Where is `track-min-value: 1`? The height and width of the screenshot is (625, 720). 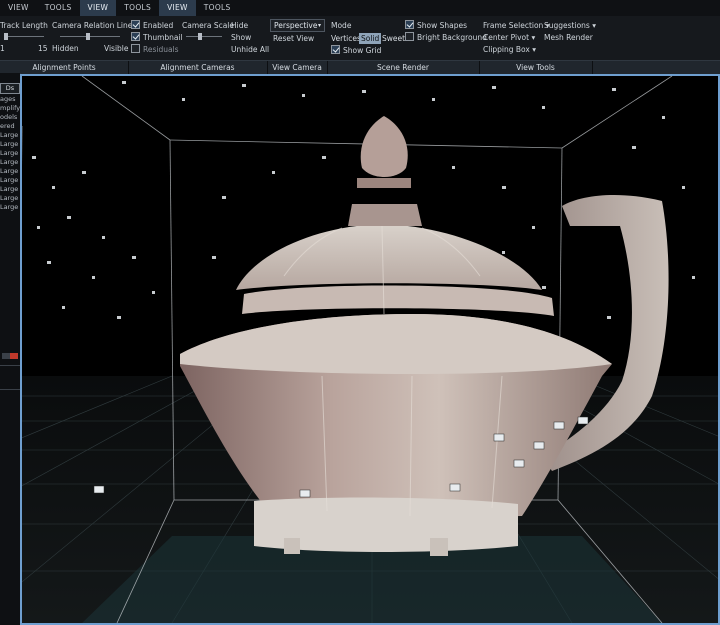 track-min-value: 1 is located at coordinates (2, 48).